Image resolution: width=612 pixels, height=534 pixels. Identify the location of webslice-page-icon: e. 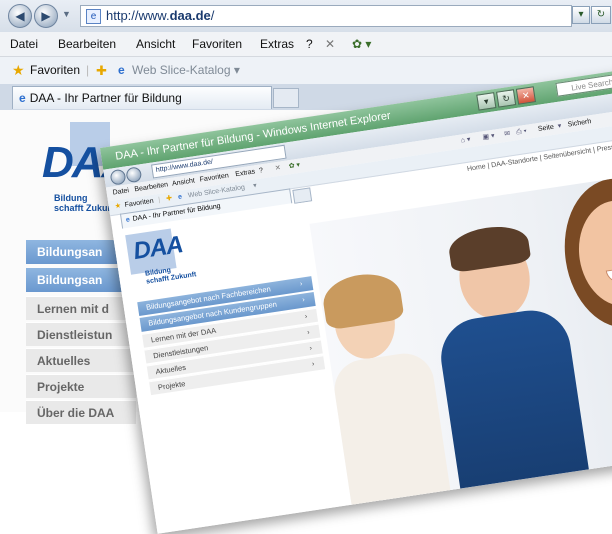
(121, 70).